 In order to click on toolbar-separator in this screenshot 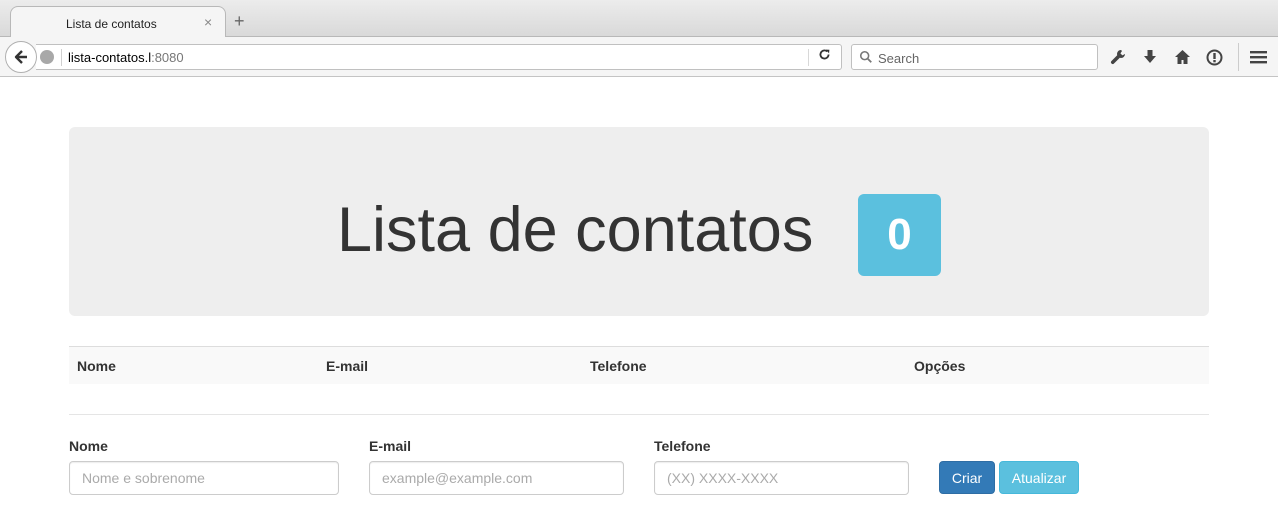, I will do `click(1238, 57)`.